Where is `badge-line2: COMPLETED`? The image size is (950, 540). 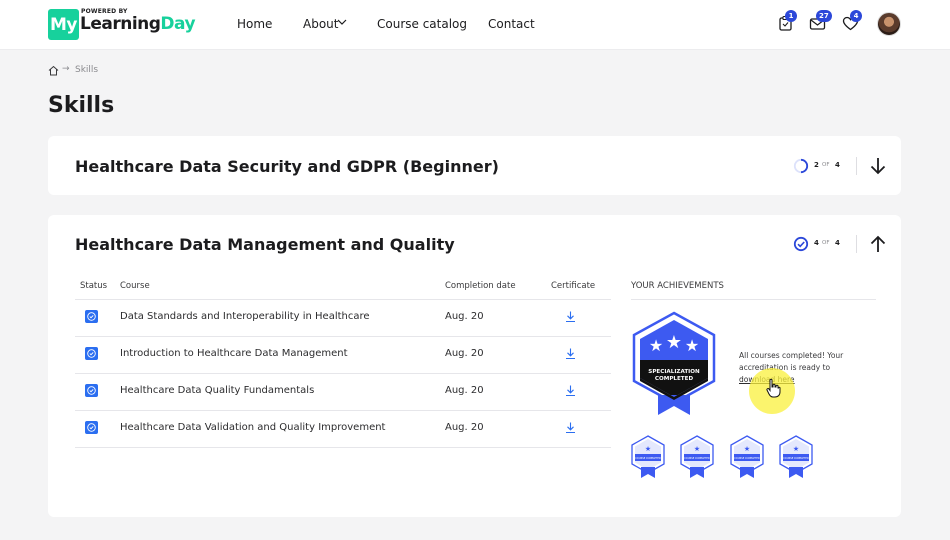
badge-line2: COMPLETED is located at coordinates (674, 379).